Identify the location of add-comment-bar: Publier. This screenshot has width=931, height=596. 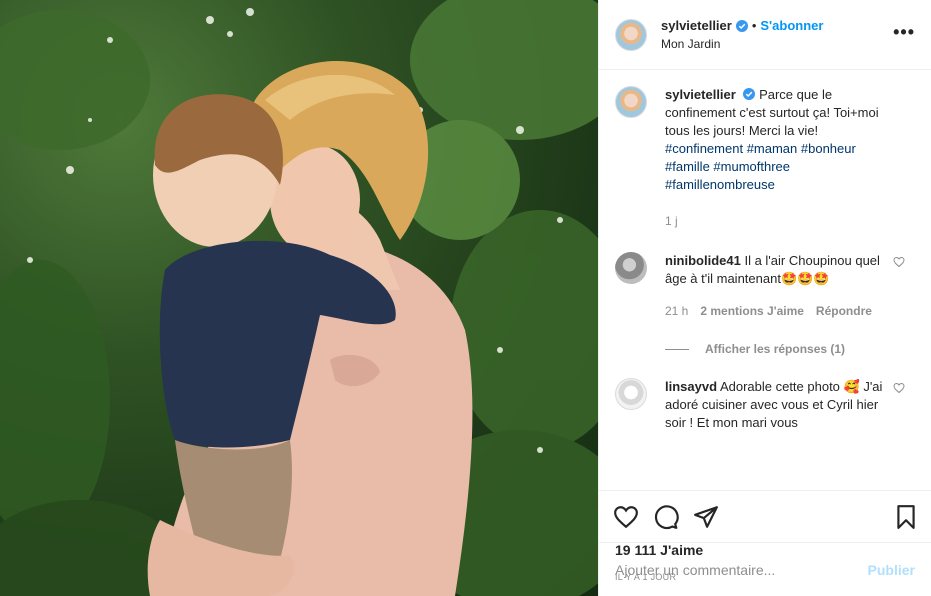
(765, 569).